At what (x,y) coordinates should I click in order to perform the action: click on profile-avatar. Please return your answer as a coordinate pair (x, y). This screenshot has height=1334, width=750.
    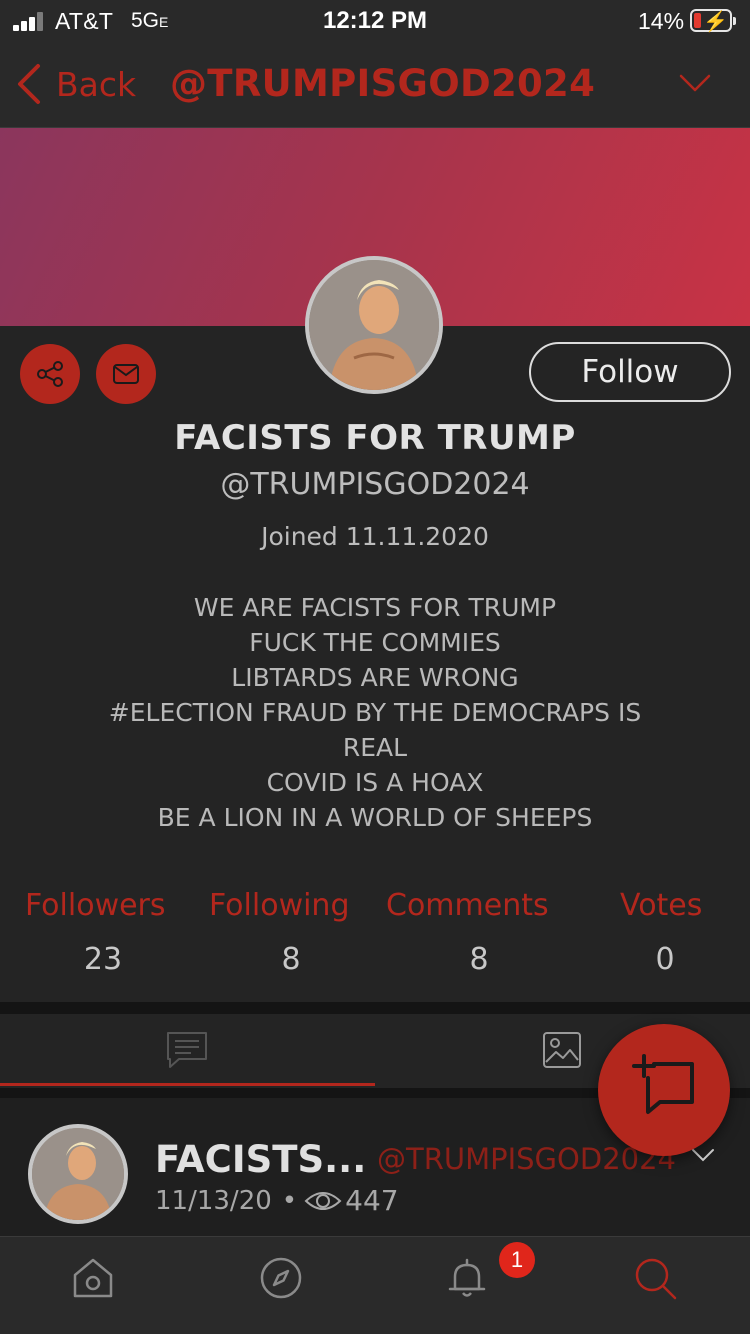
    Looking at the image, I should click on (374, 325).